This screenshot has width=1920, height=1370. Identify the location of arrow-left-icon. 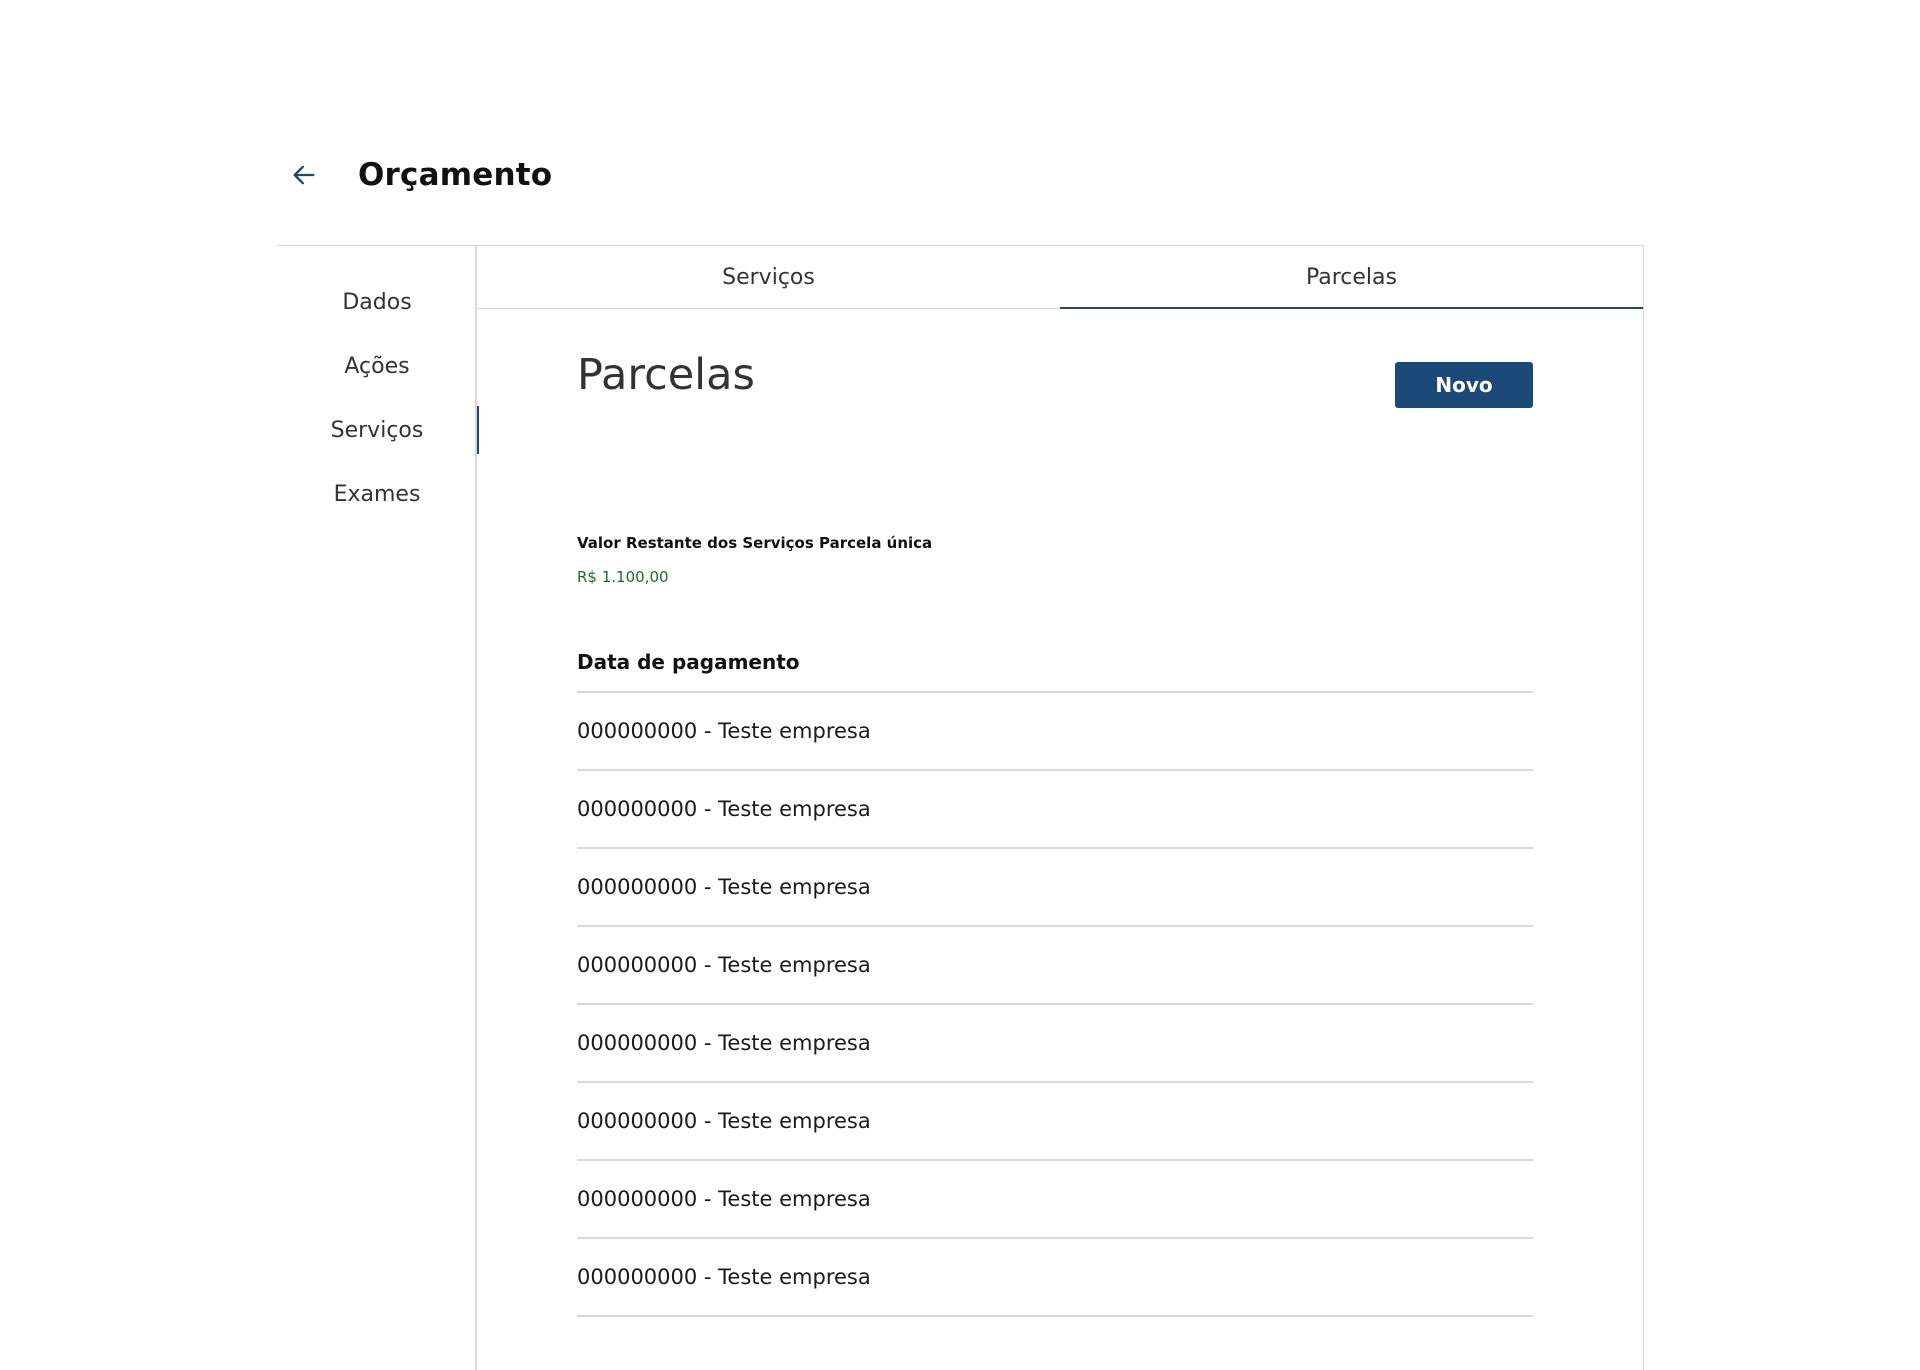
(304, 175).